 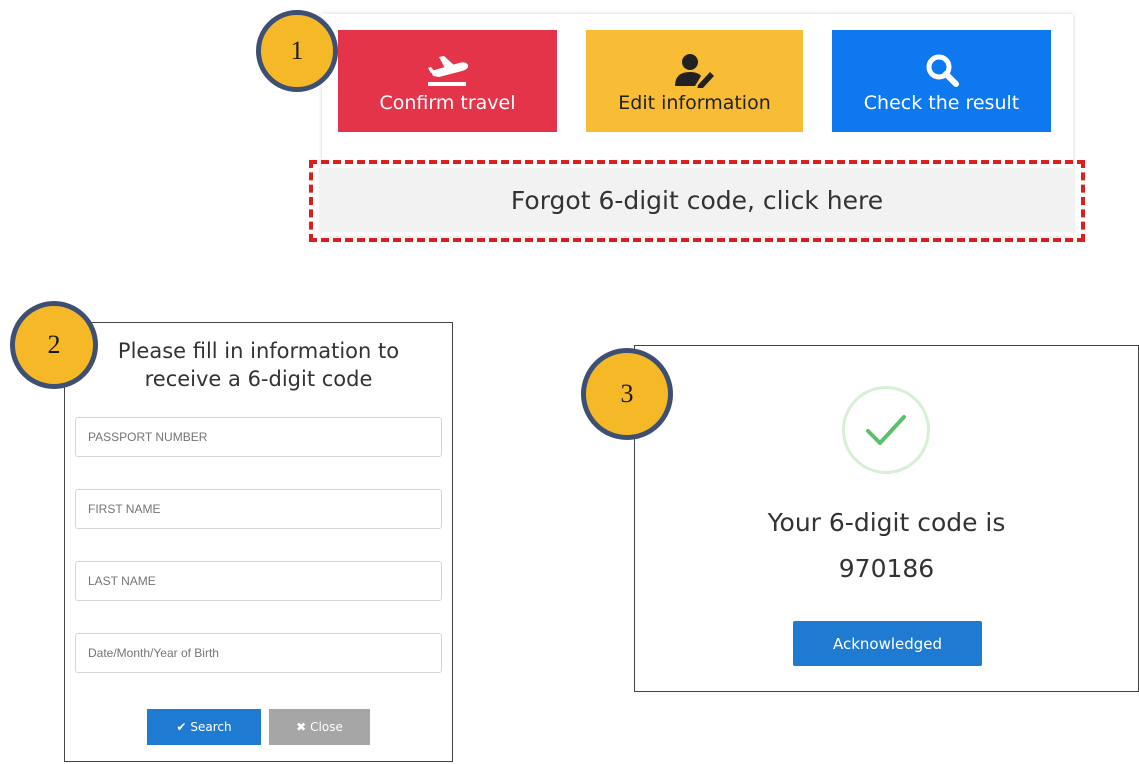 What do you see at coordinates (447, 103) in the screenshot?
I see `confirm-travel-label: Confirm travel` at bounding box center [447, 103].